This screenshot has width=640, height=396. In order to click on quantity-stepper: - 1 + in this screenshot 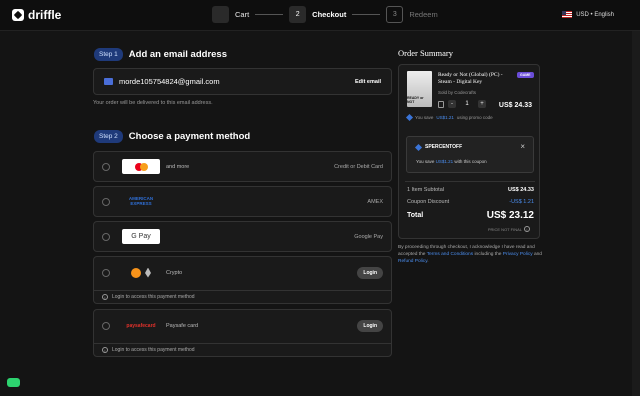, I will do `click(462, 104)`.